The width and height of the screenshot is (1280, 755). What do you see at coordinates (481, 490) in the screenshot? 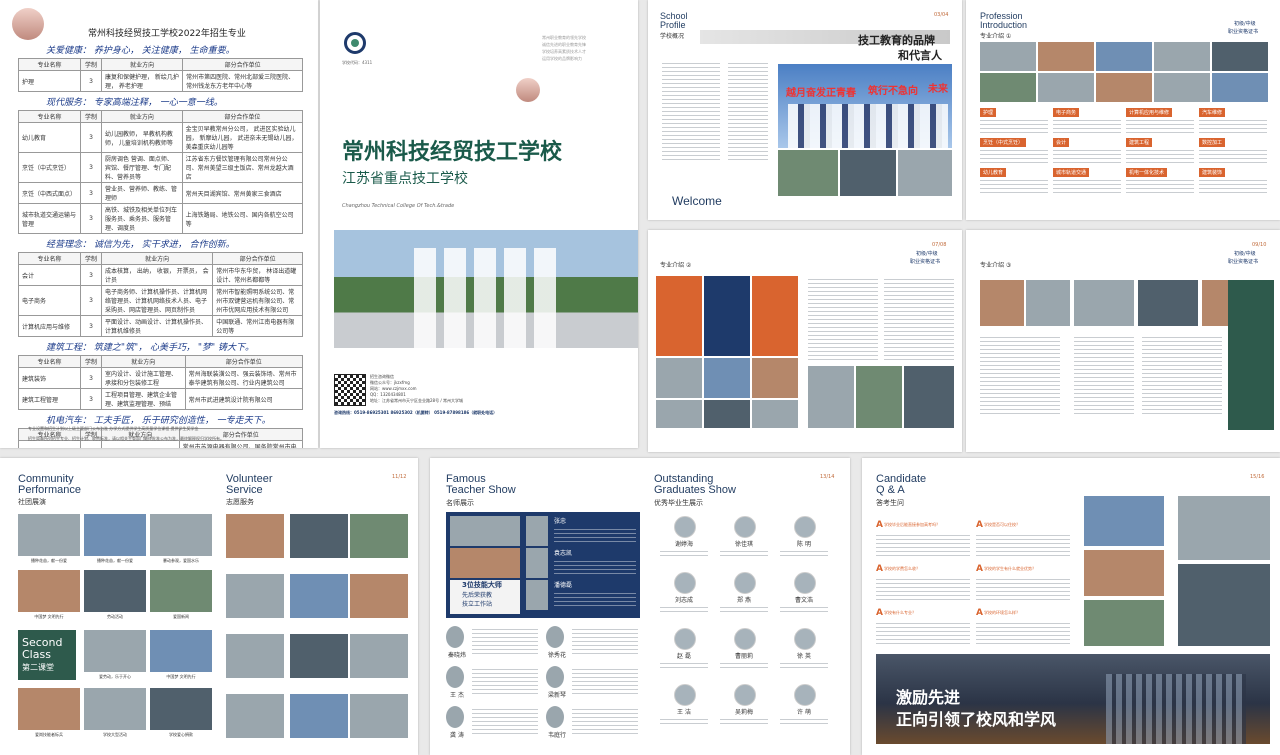
I see `teacher-title-2: Teacher Show` at bounding box center [481, 490].